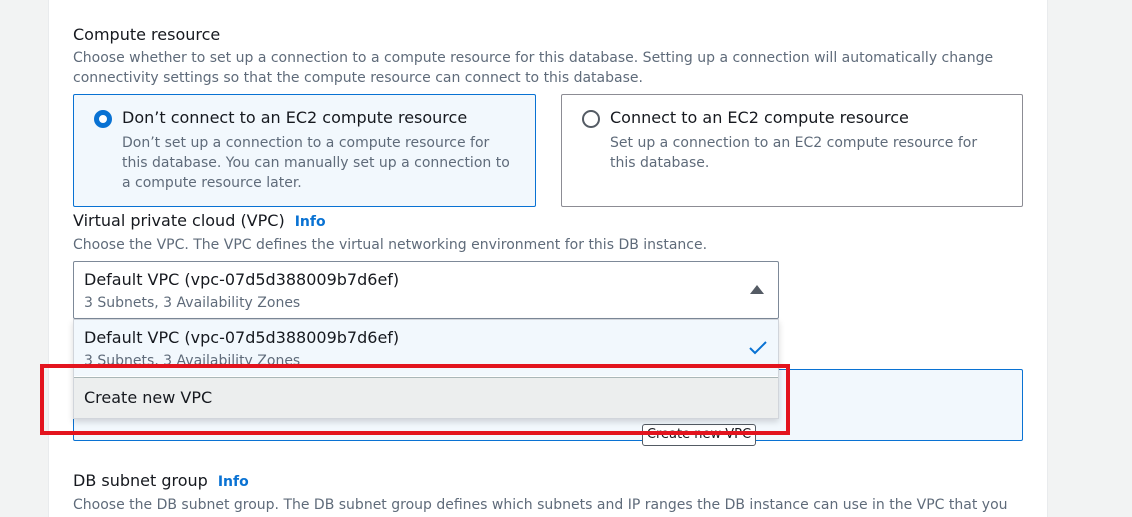  I want to click on option-dont-connect-label: Don’t connect to an EC2 compute resource, so click(295, 117).